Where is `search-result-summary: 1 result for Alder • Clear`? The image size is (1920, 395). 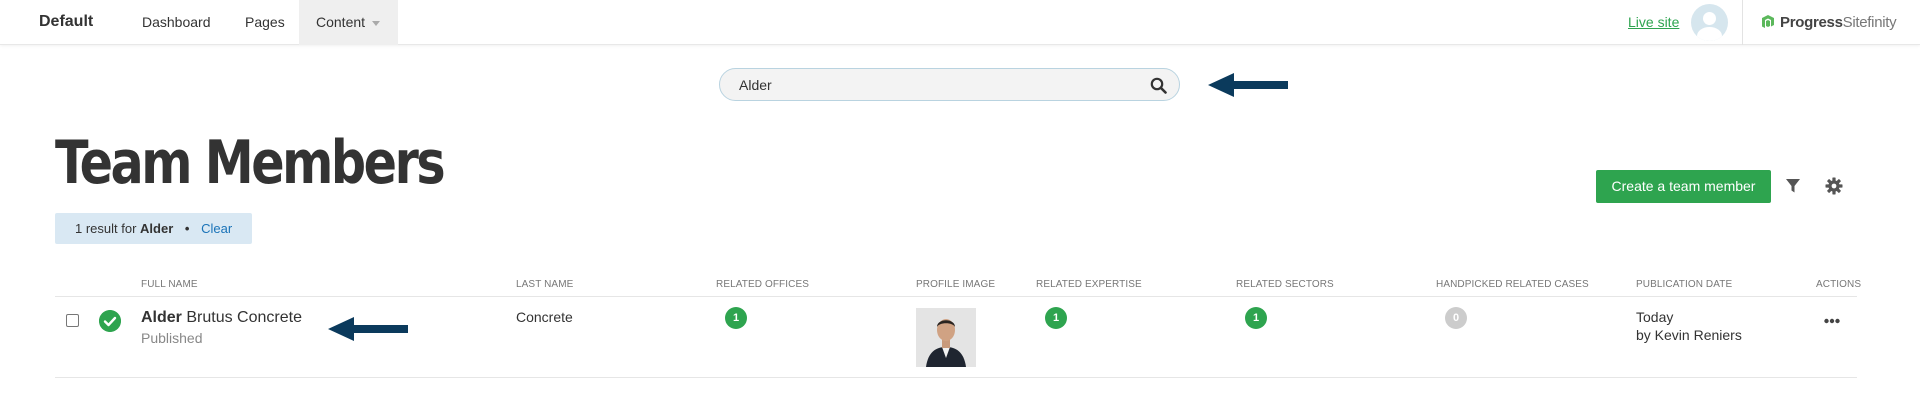
search-result-summary: 1 result for Alder • Clear is located at coordinates (154, 228).